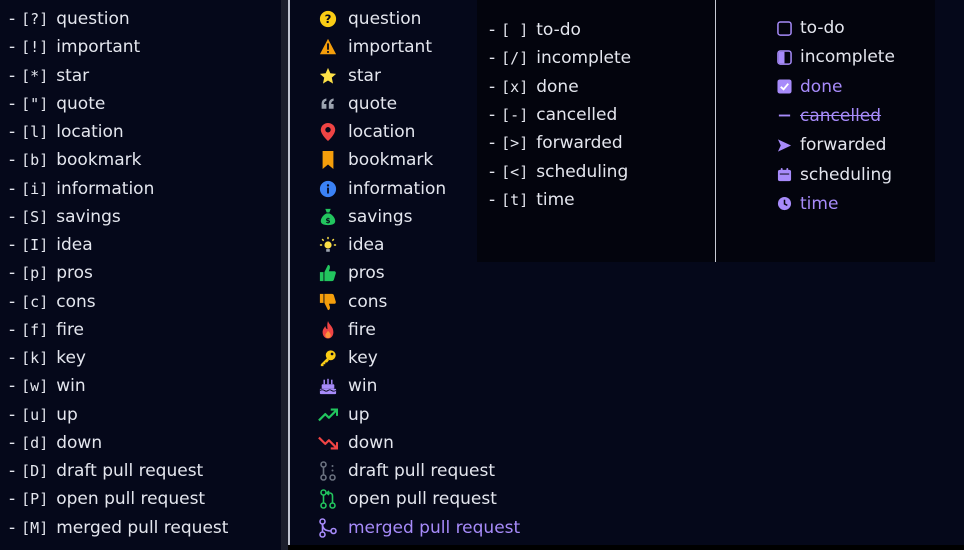 The width and height of the screenshot is (964, 550). Describe the element at coordinates (106, 471) in the screenshot. I see `code-list-item: - [D] draft pull request` at that location.